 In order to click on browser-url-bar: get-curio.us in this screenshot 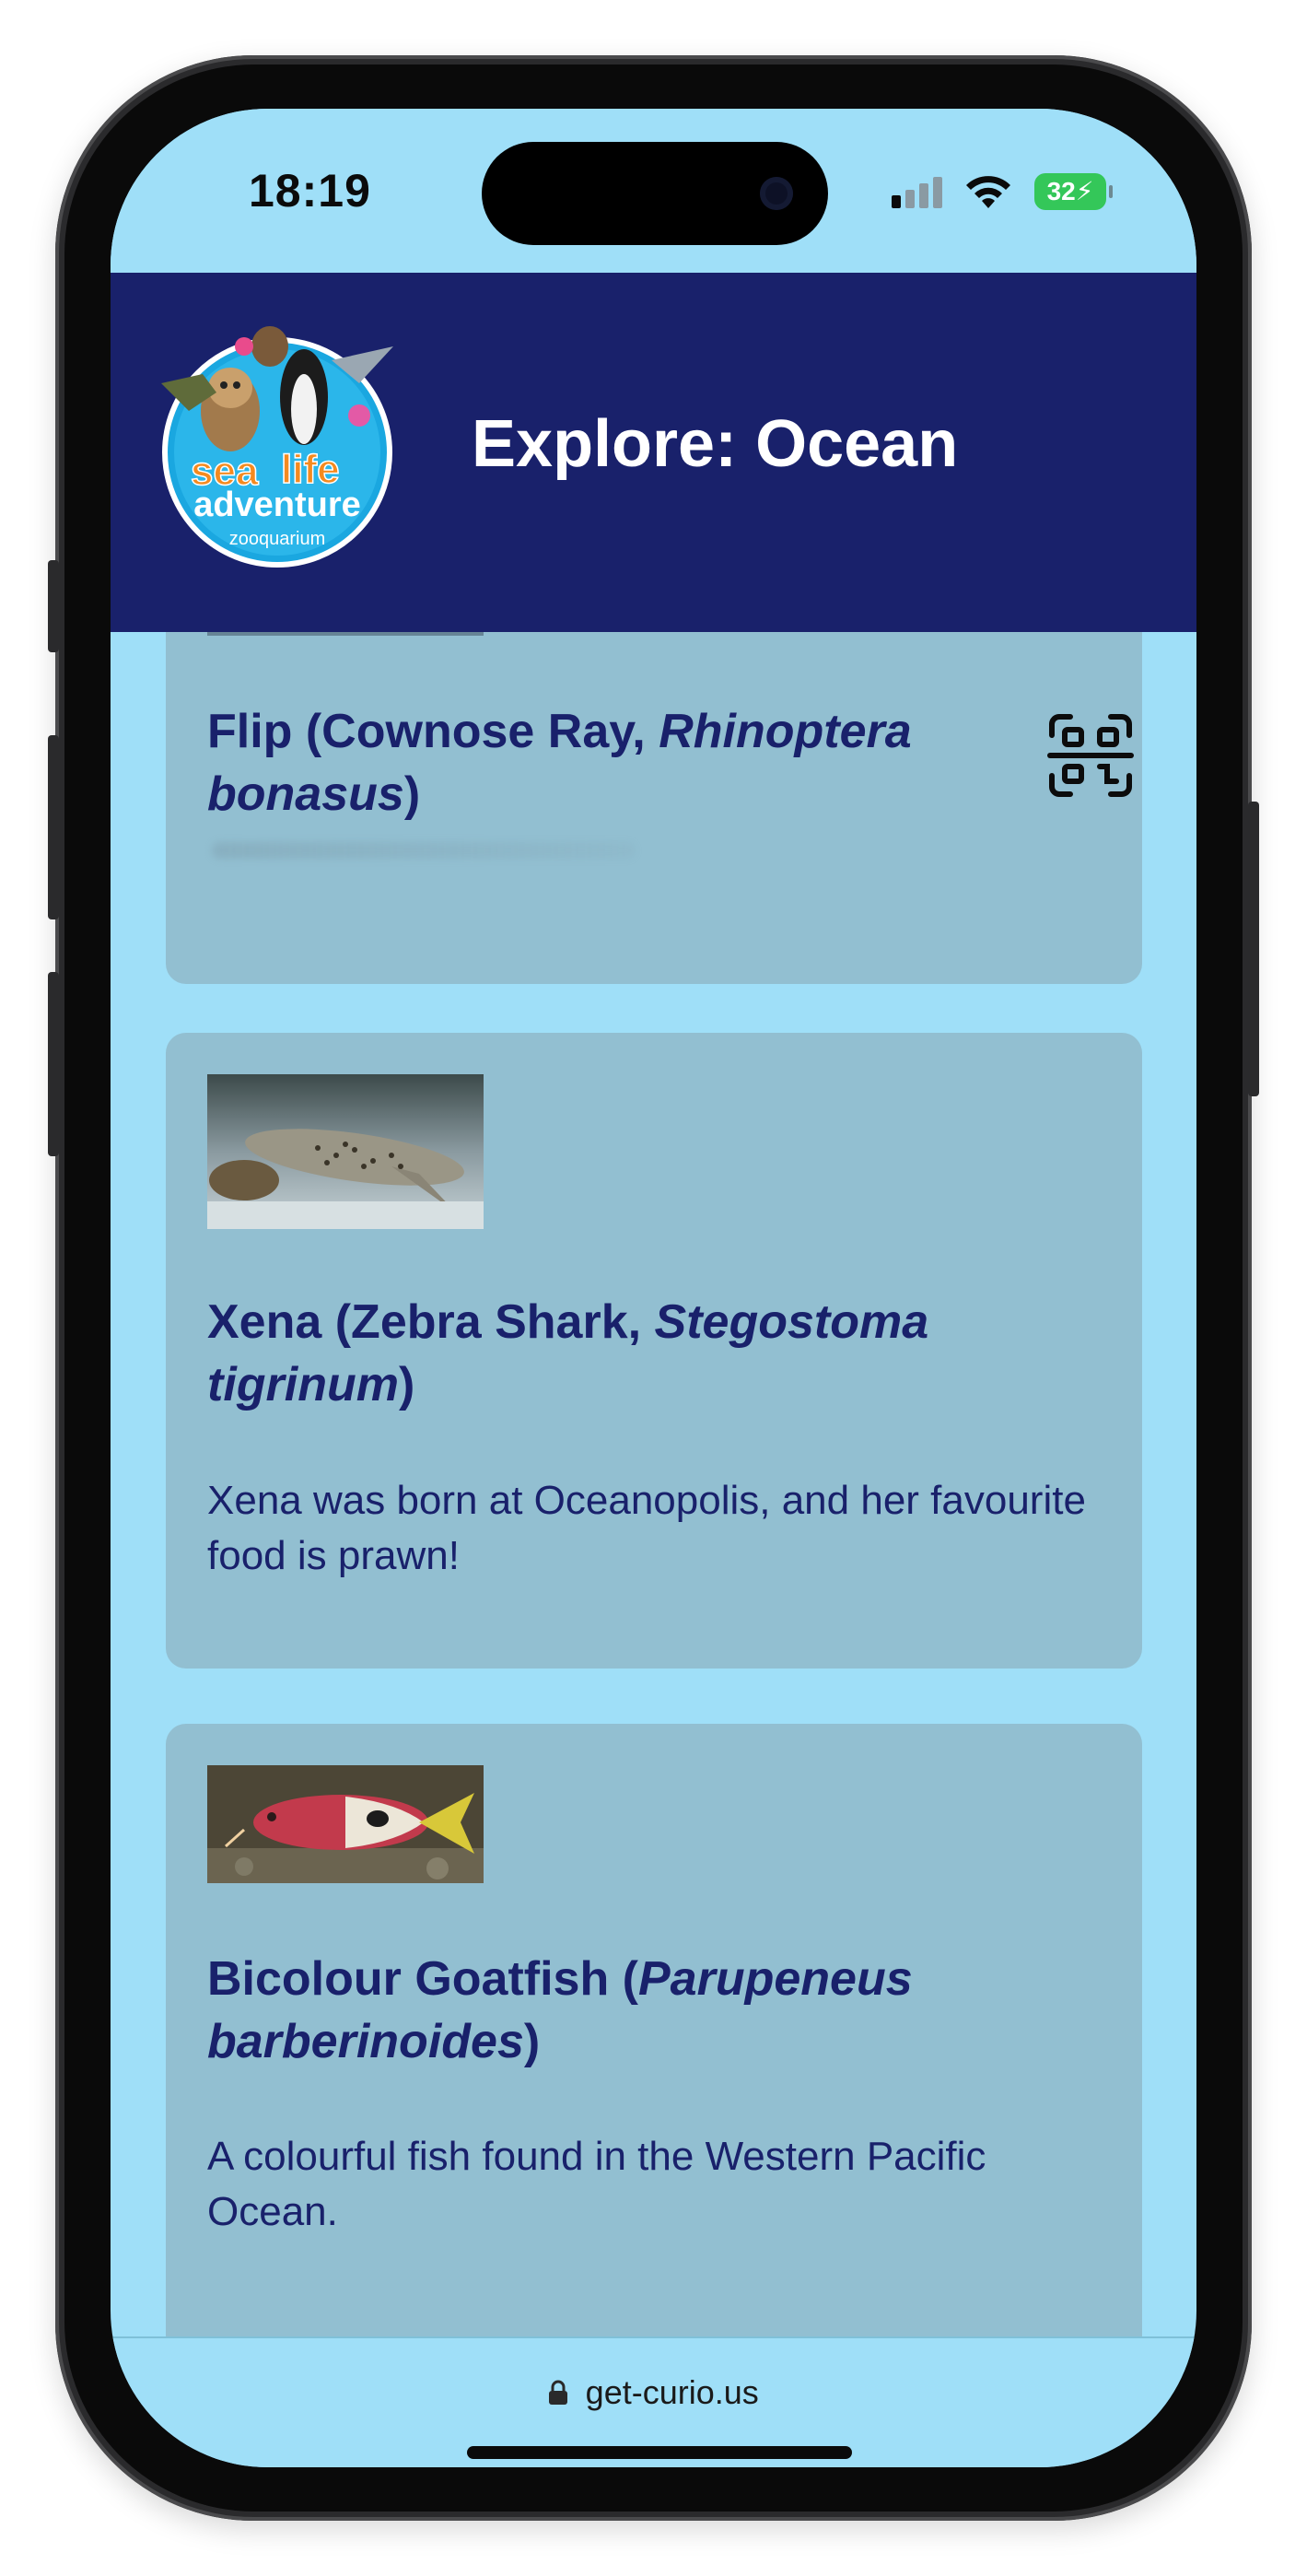, I will do `click(653, 2401)`.